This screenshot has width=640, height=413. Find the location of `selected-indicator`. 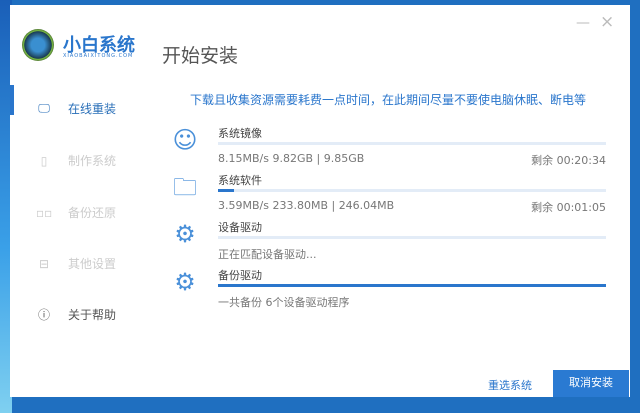

selected-indicator is located at coordinates (12, 100).